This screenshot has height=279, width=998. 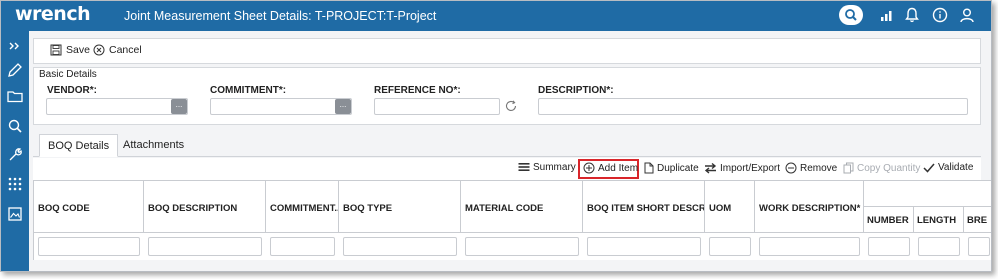 What do you see at coordinates (576, 90) in the screenshot?
I see `description-label: DESCRIPTION*:` at bounding box center [576, 90].